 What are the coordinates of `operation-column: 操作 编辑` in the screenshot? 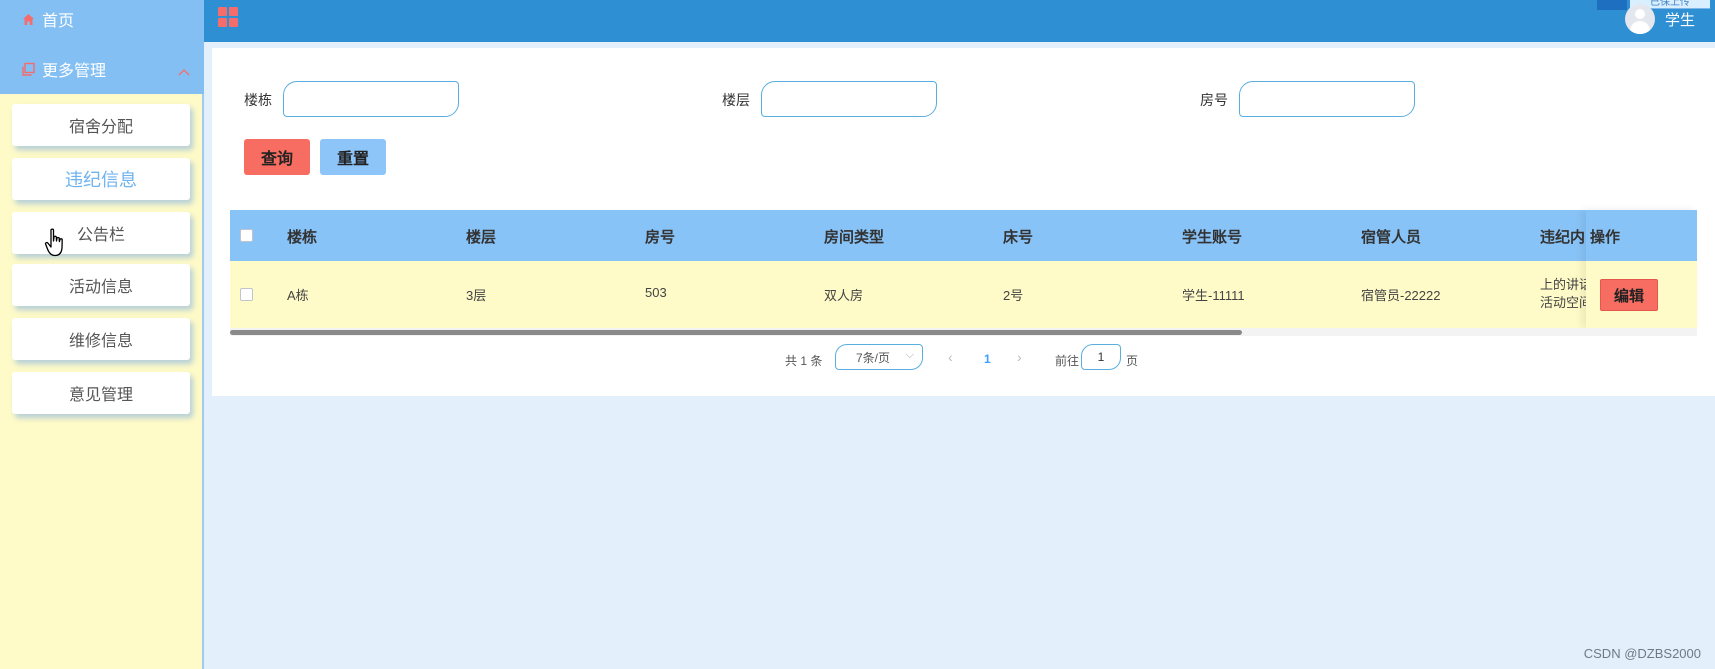 It's located at (1641, 269).